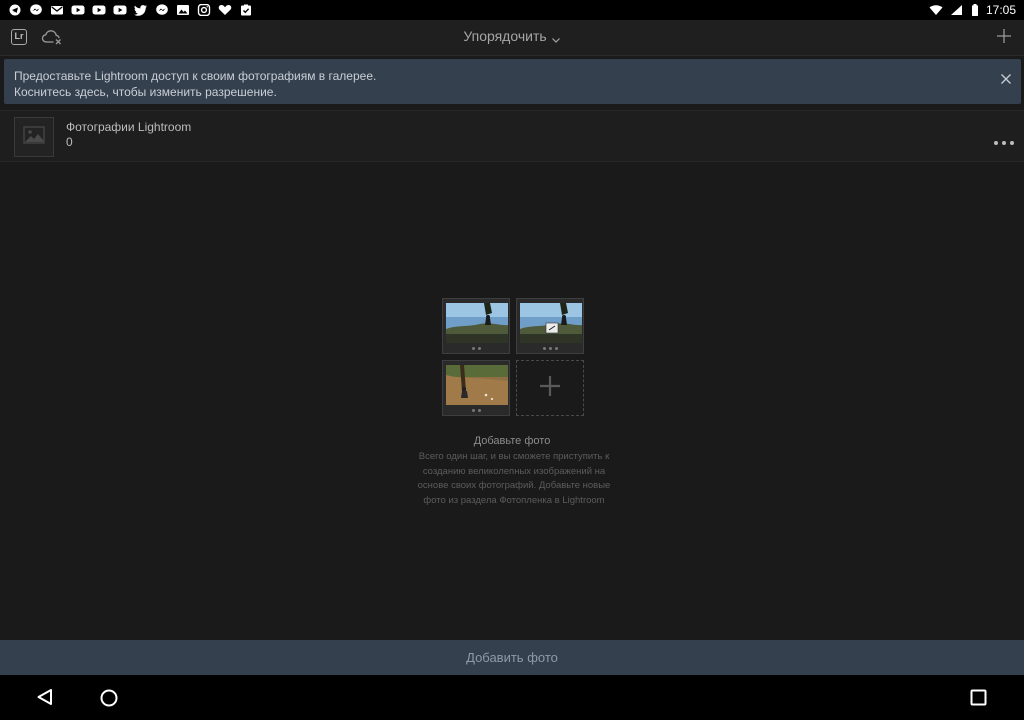  Describe the element at coordinates (512, 657) in the screenshot. I see `add-photo-button: Добавить фото` at that location.